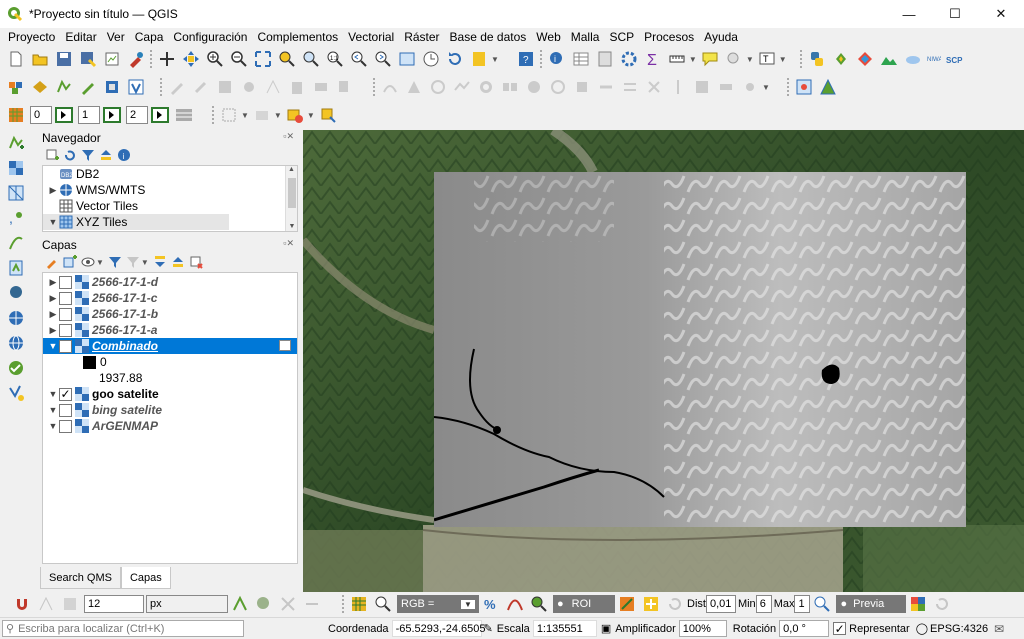 Image resolution: width=1024 pixels, height=639 pixels. Describe the element at coordinates (702, 87) in the screenshot. I see `merge-features-icon` at that location.